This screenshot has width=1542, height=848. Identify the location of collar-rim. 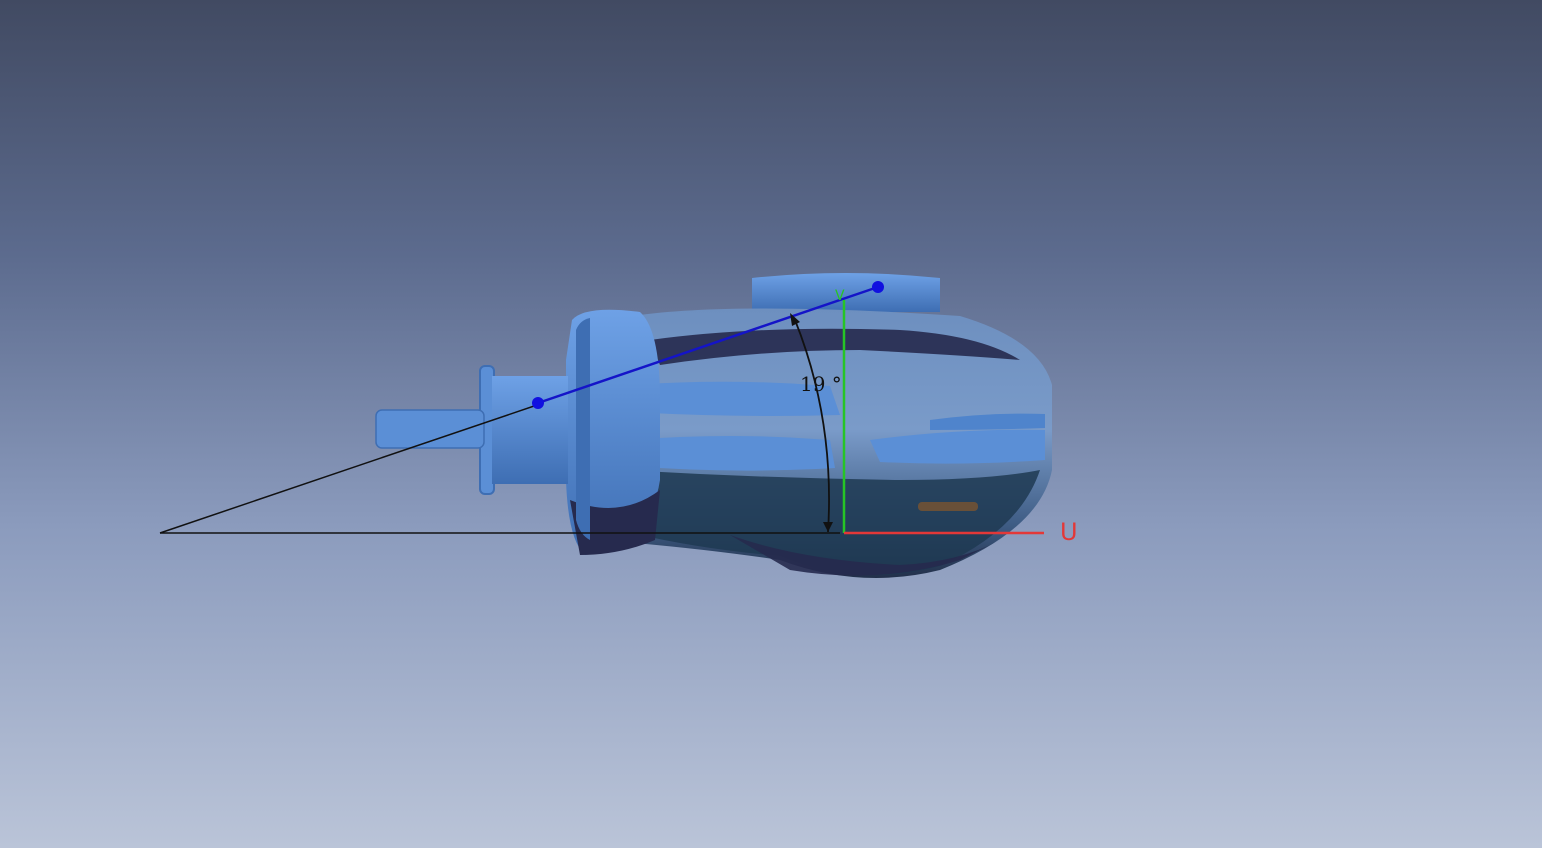
(583, 429).